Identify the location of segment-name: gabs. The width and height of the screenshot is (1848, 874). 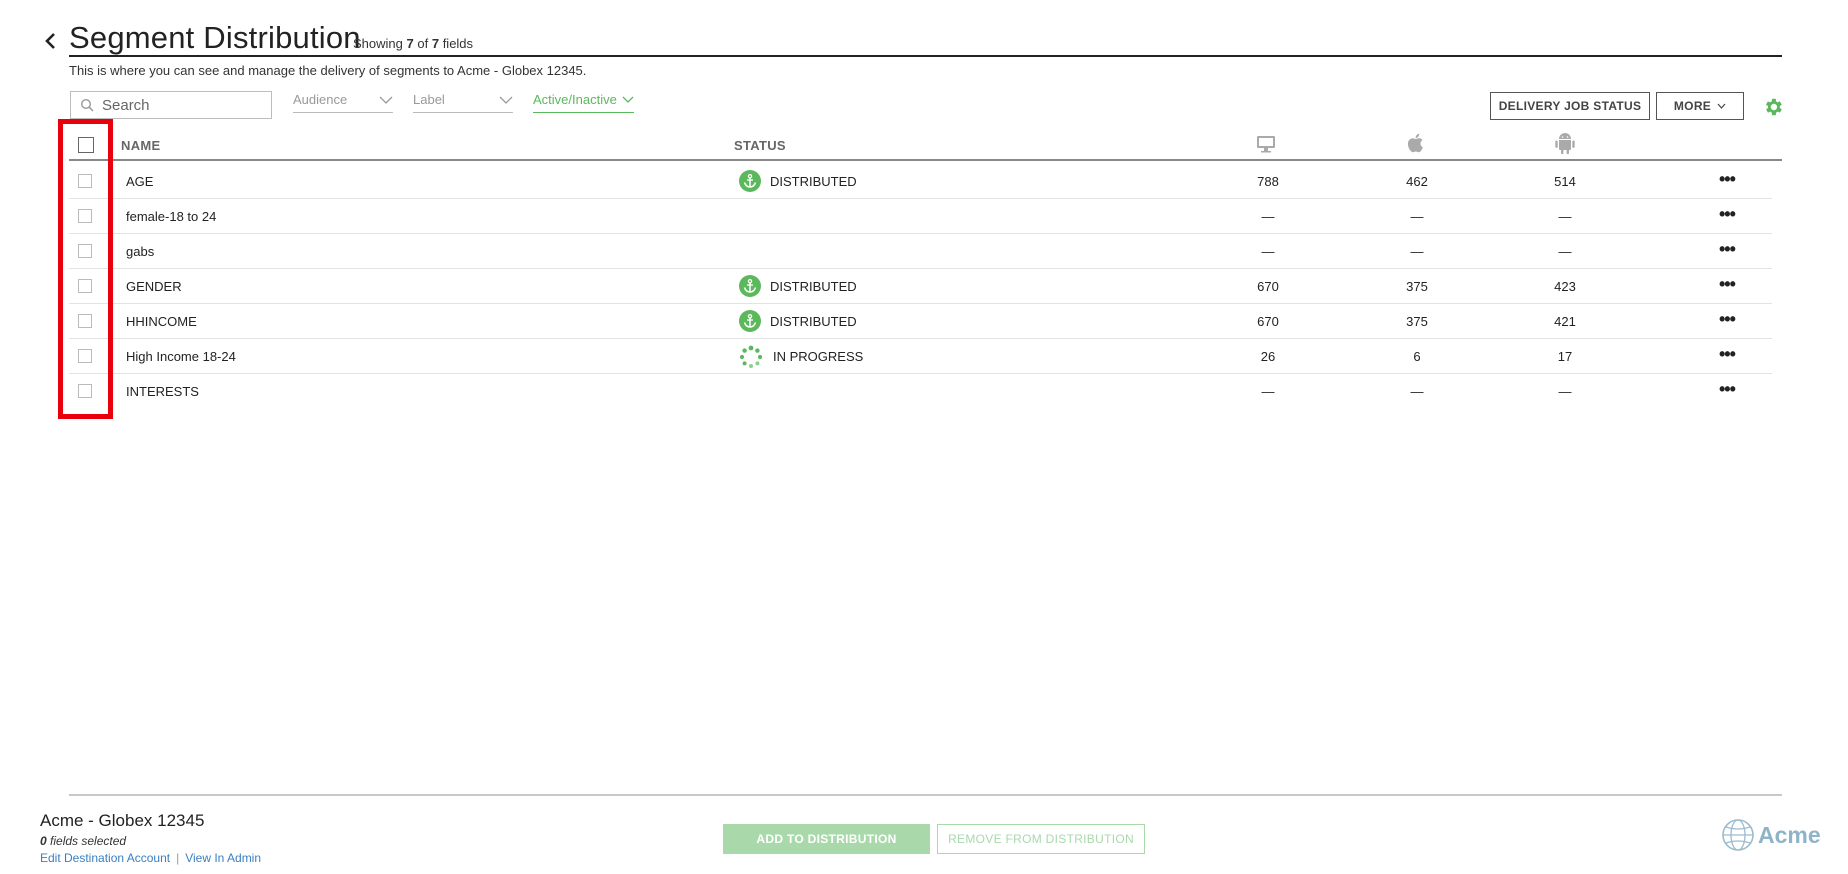
(140, 251).